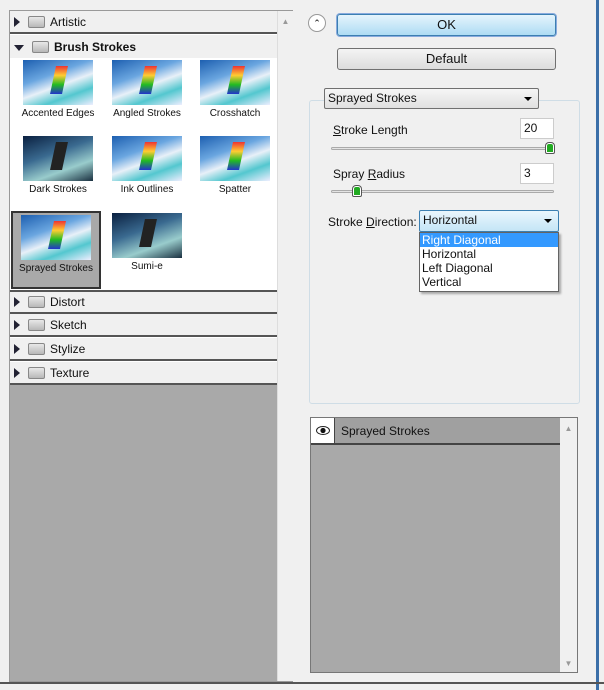 This screenshot has height=690, width=604. I want to click on filter-ink-outlines: Ink Outlines, so click(147, 172).